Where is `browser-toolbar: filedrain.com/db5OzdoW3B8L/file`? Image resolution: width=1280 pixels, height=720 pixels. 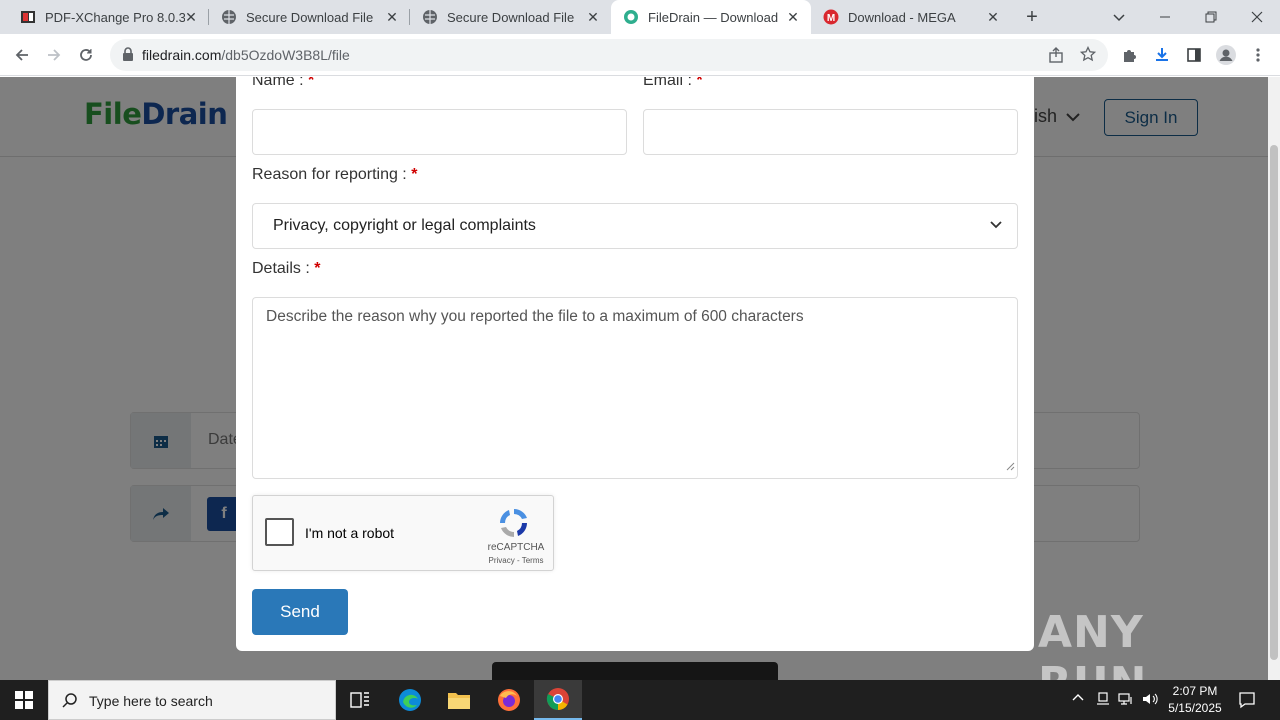
browser-toolbar: filedrain.com/db5OzdoW3B8L/file is located at coordinates (640, 55).